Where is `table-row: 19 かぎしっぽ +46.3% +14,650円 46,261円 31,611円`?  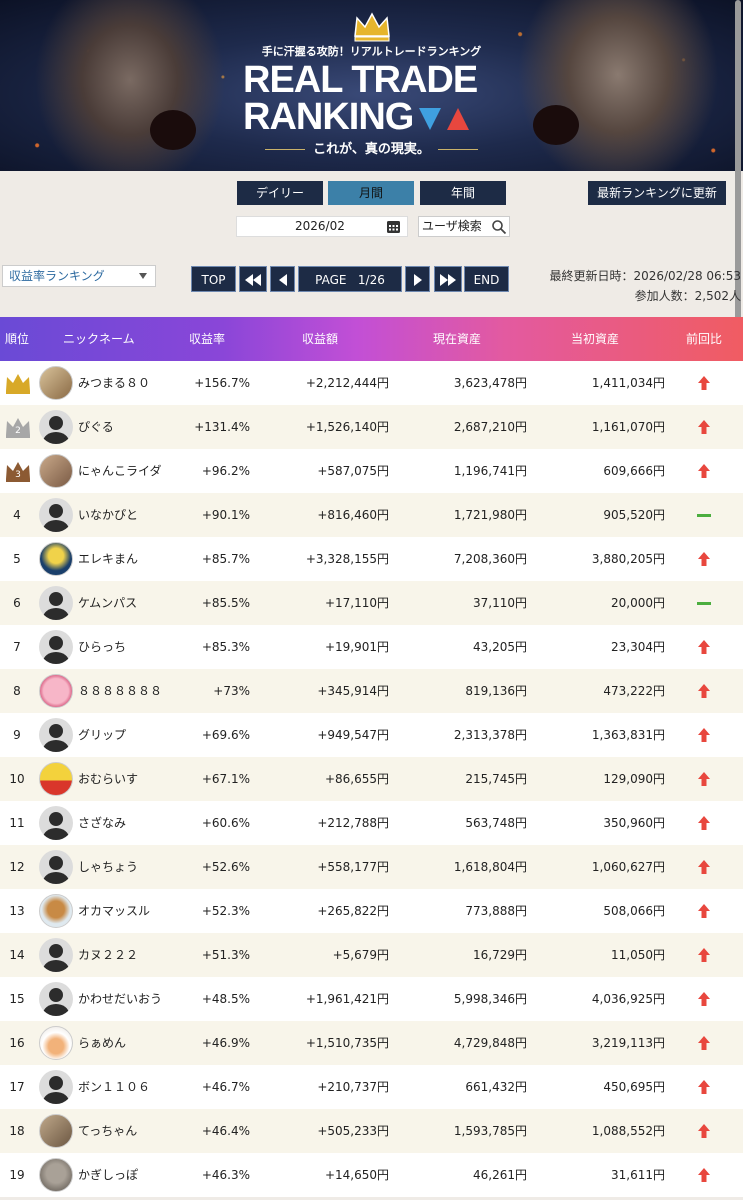 table-row: 19 かぎしっぽ +46.3% +14,650円 46,261円 31,611円 is located at coordinates (371, 1175).